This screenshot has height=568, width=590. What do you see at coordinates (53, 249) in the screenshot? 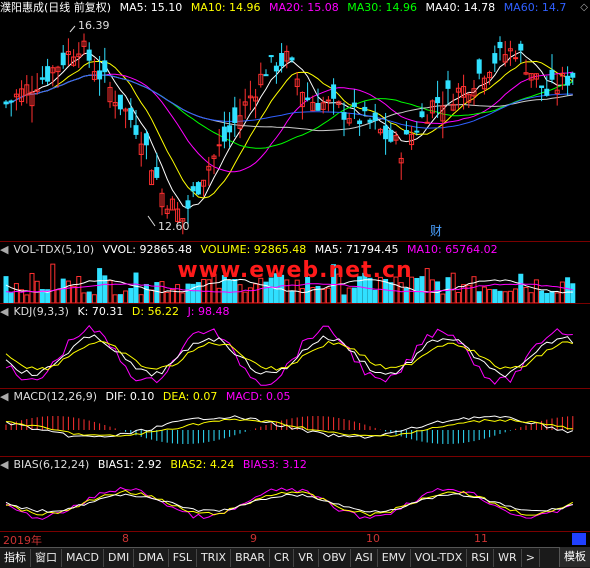
I see `vol-title: VOL-TDX(5,10)` at bounding box center [53, 249].